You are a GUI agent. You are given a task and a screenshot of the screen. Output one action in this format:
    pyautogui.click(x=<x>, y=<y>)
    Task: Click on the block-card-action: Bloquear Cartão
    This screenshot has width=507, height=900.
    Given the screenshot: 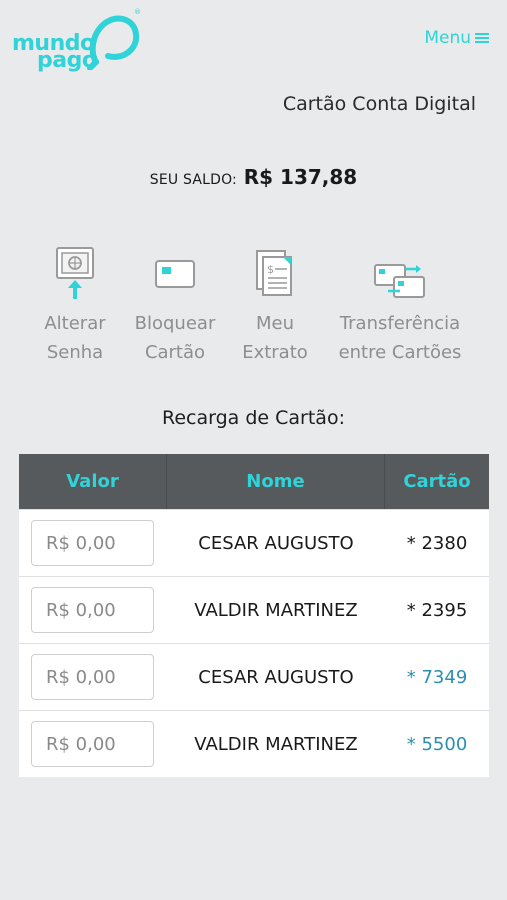 What is the action you would take?
    pyautogui.click(x=175, y=306)
    